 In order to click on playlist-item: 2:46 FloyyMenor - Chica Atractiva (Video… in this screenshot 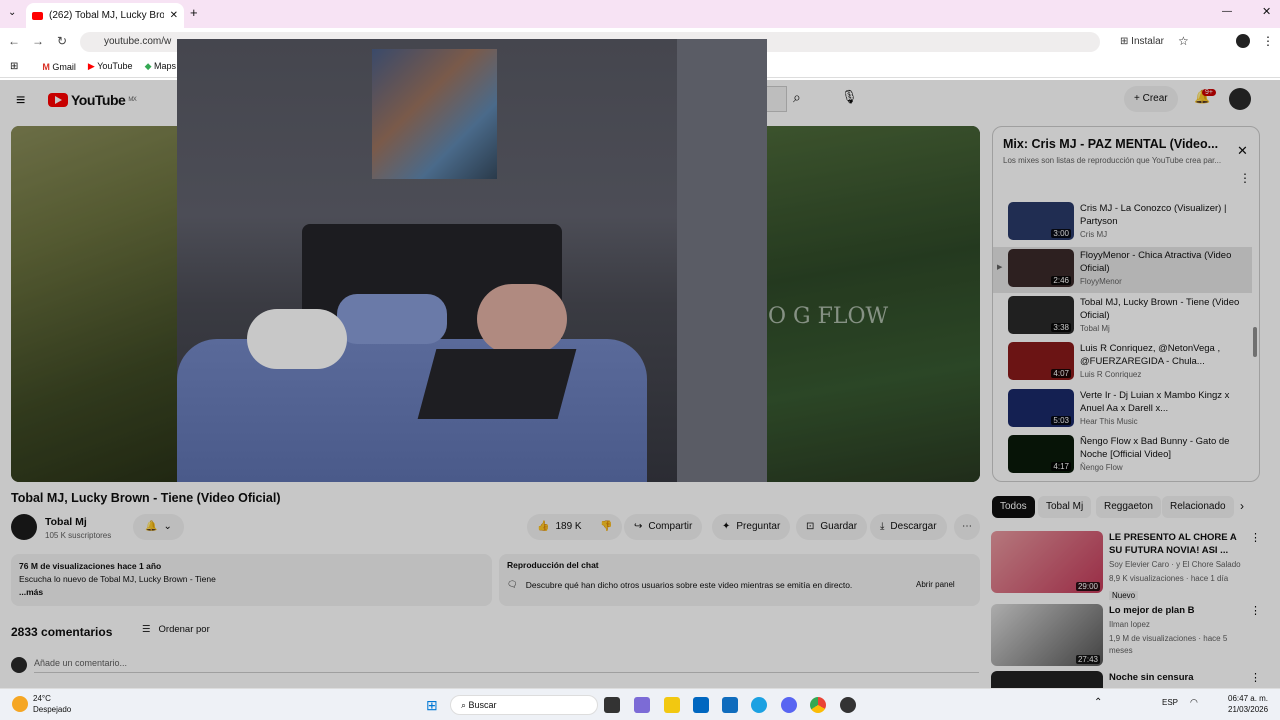, I will do `click(1130, 271)`.